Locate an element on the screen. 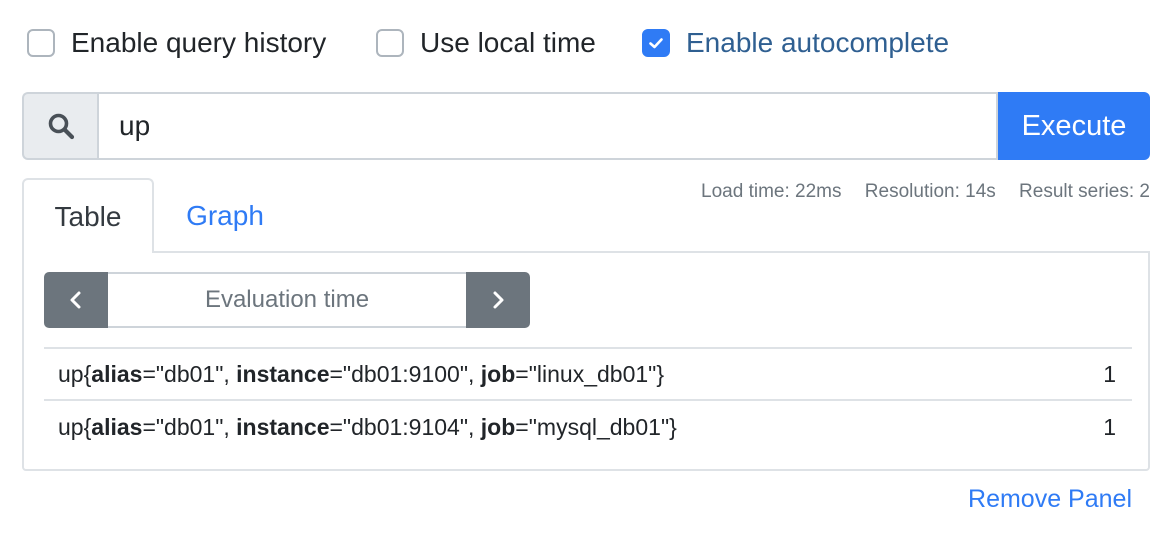 The width and height of the screenshot is (1174, 560). checkmark-icon is located at coordinates (656, 43).